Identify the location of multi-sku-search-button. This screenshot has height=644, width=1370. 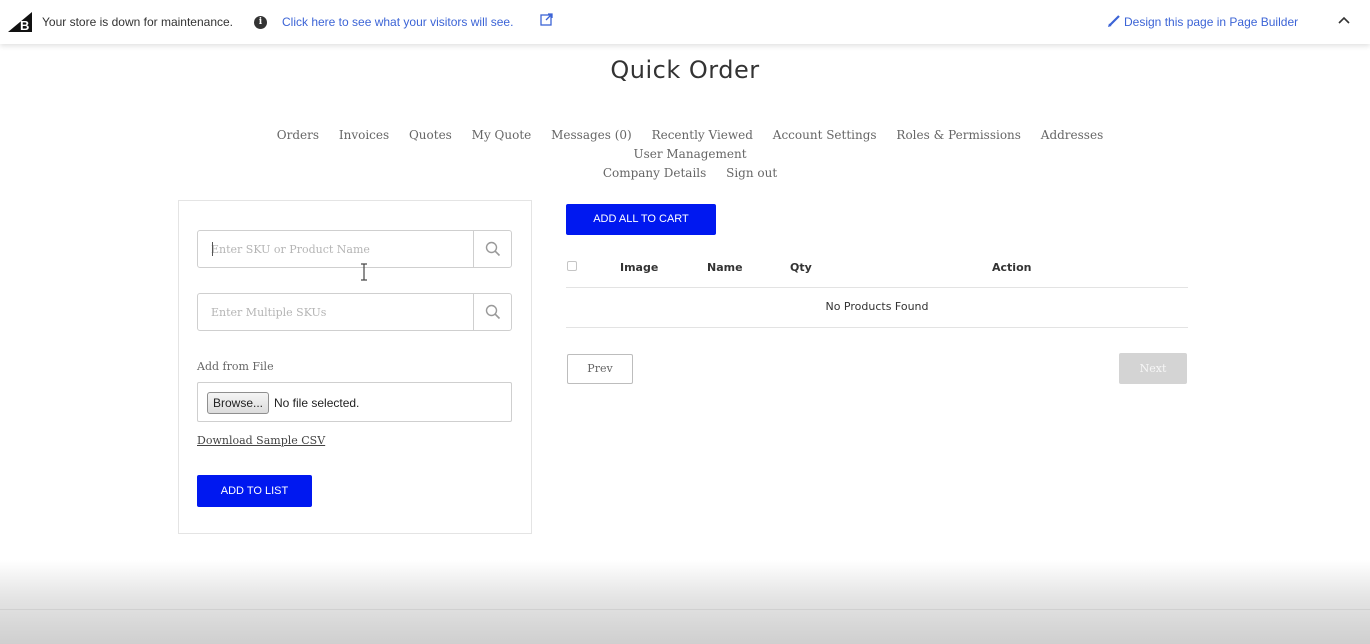
(492, 312).